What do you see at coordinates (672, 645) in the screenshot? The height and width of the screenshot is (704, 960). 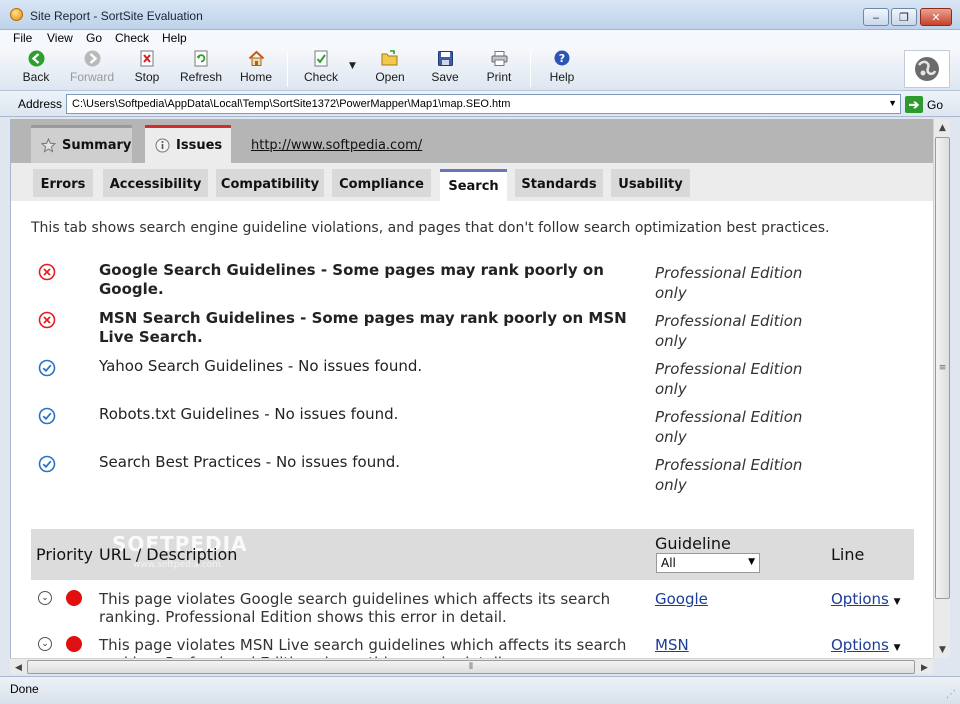 I see `guideline-link-msn: MSN` at bounding box center [672, 645].